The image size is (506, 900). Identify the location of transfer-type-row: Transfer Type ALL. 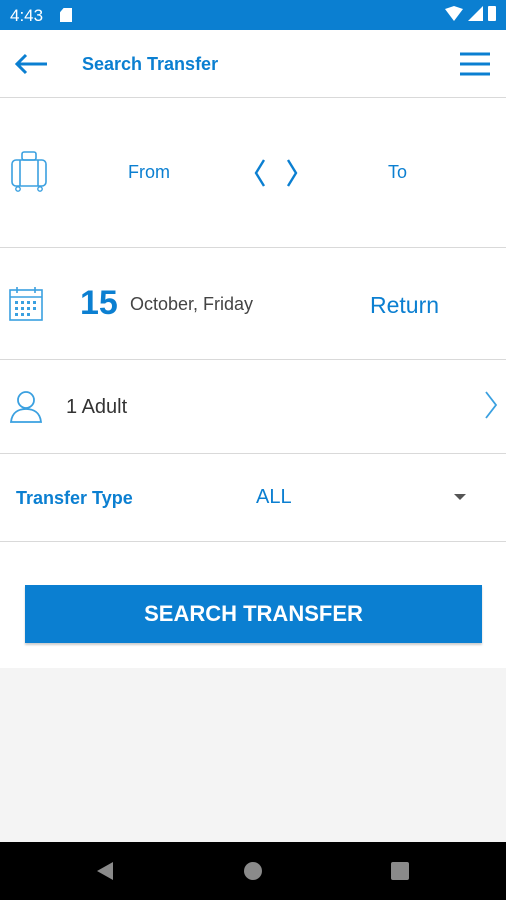
(253, 498).